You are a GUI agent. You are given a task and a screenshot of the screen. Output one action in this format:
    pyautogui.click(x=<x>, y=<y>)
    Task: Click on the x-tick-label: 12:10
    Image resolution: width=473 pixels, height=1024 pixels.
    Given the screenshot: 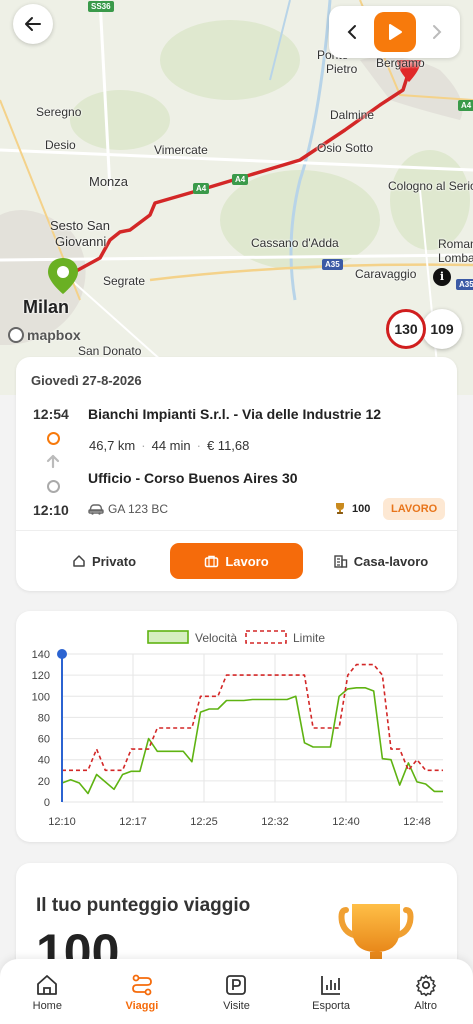 What is the action you would take?
    pyautogui.click(x=62, y=822)
    